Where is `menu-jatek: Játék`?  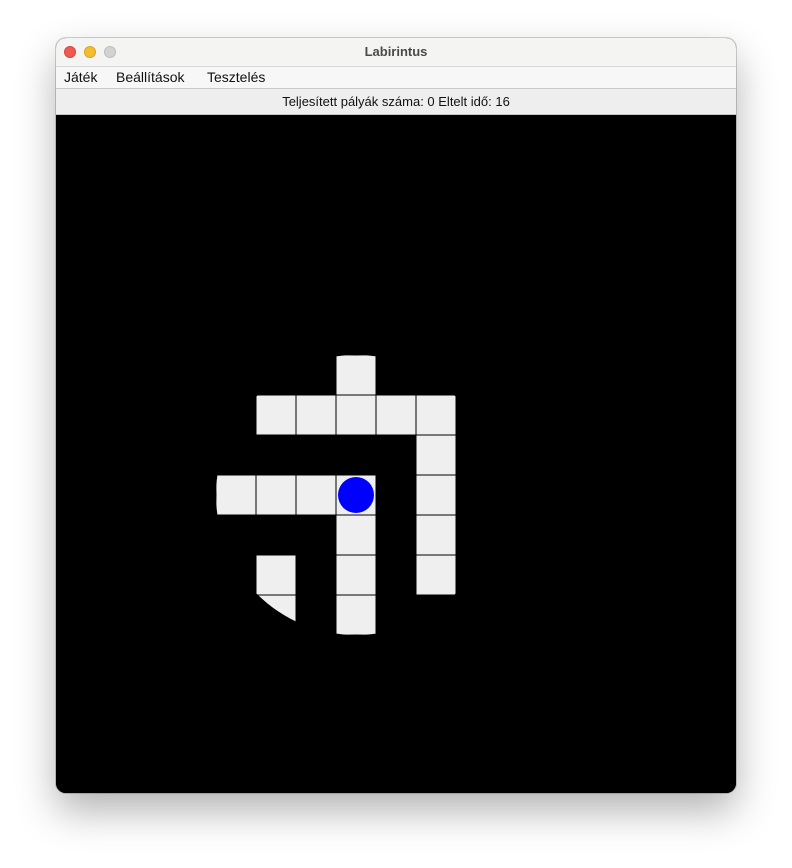
menu-jatek: Játék is located at coordinates (80, 77).